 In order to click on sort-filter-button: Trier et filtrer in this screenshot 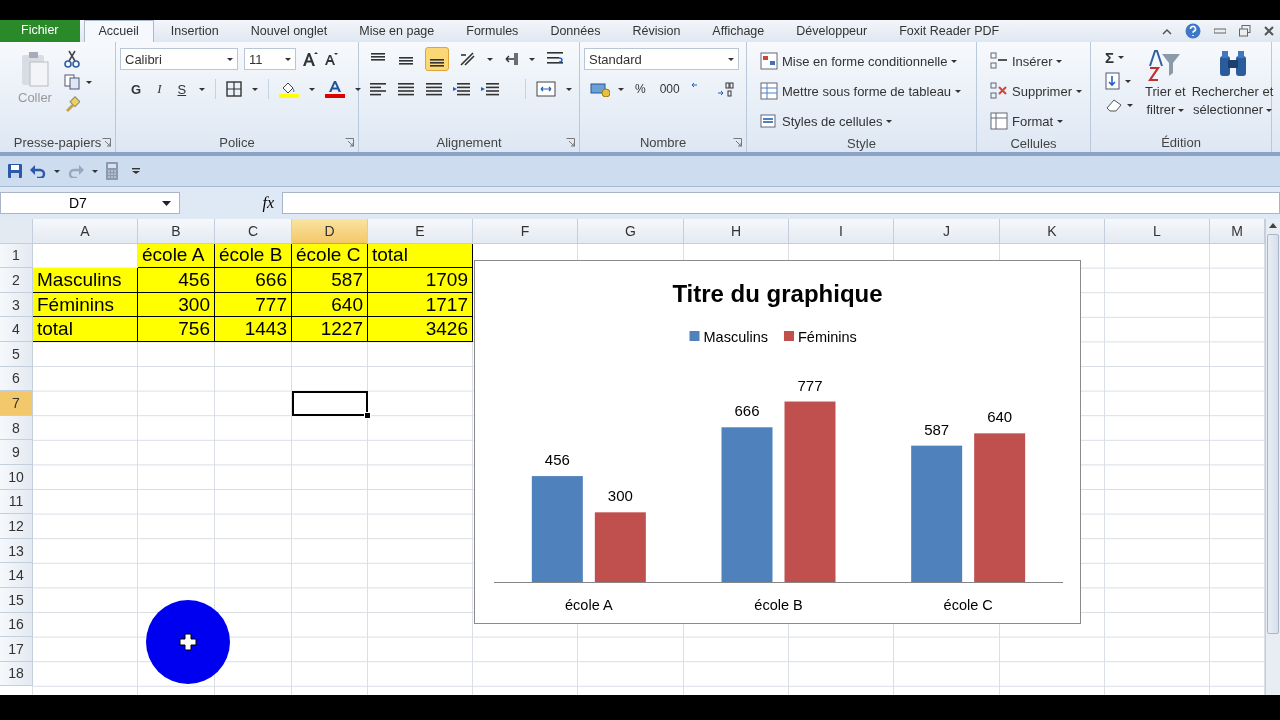, I will do `click(1165, 90)`.